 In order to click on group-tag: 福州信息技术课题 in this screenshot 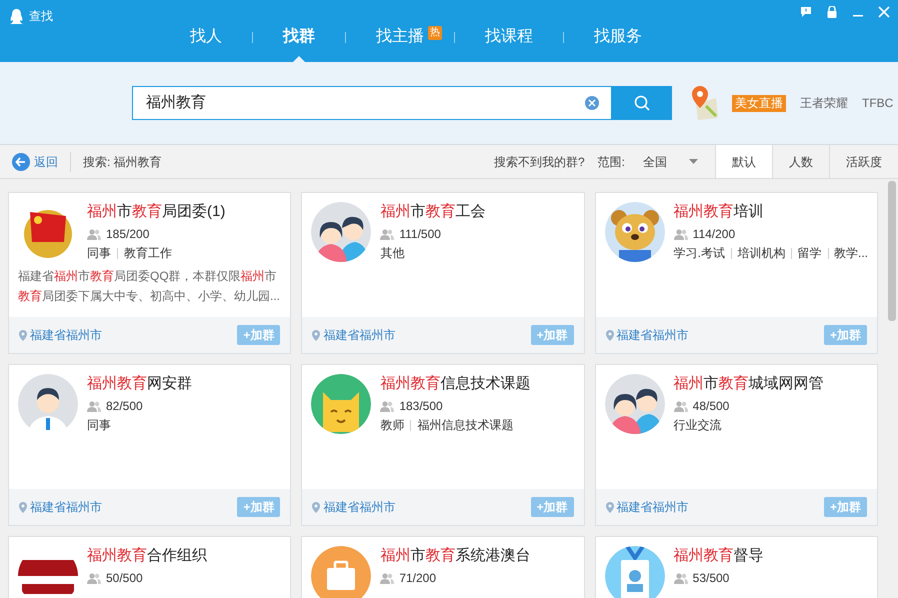, I will do `click(465, 425)`.